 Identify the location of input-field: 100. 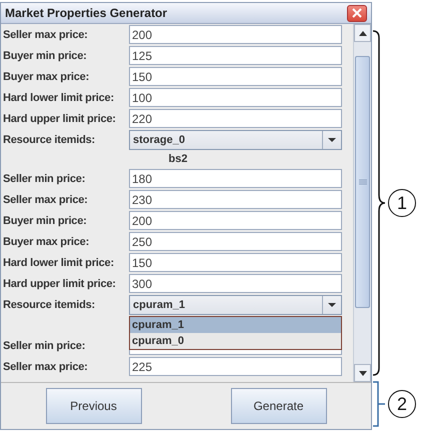
(235, 97).